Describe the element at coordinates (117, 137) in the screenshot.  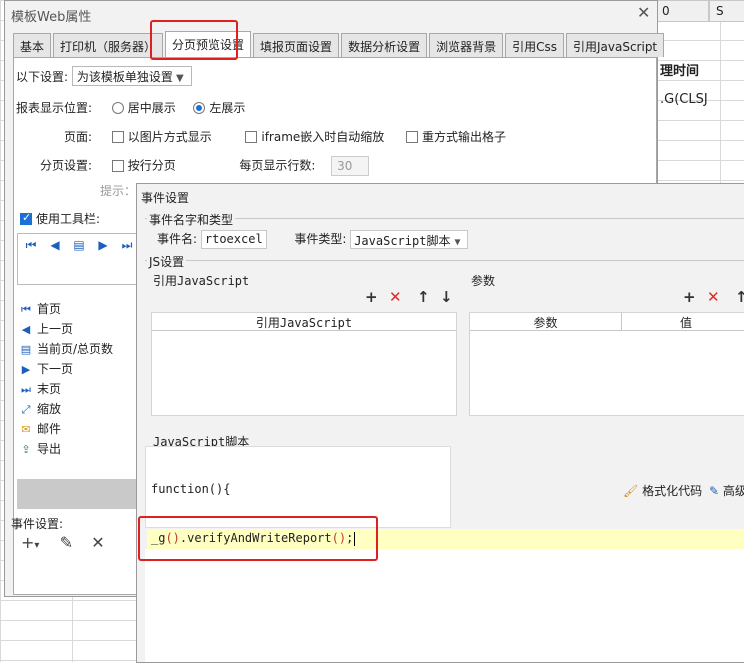
I see `checkbox-image` at that location.